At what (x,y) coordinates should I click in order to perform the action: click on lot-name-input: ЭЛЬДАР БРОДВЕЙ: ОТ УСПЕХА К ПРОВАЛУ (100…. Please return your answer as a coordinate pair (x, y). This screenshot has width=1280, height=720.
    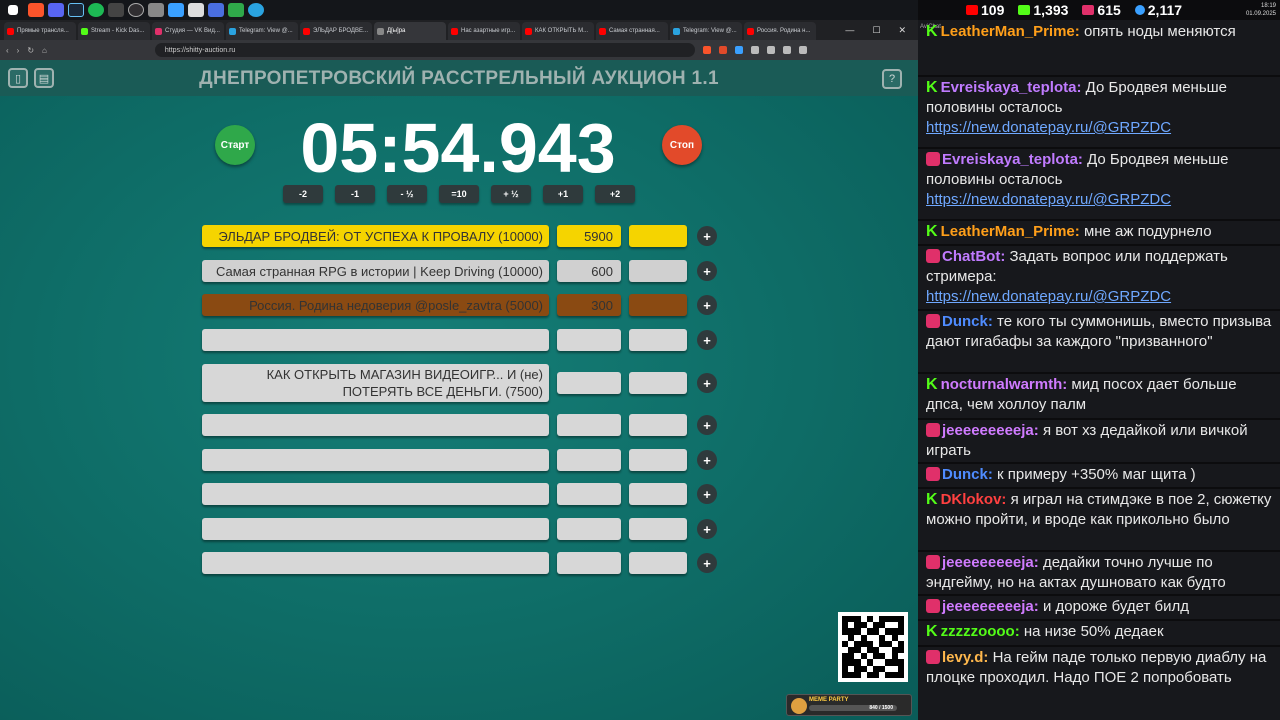
    Looking at the image, I should click on (375, 236).